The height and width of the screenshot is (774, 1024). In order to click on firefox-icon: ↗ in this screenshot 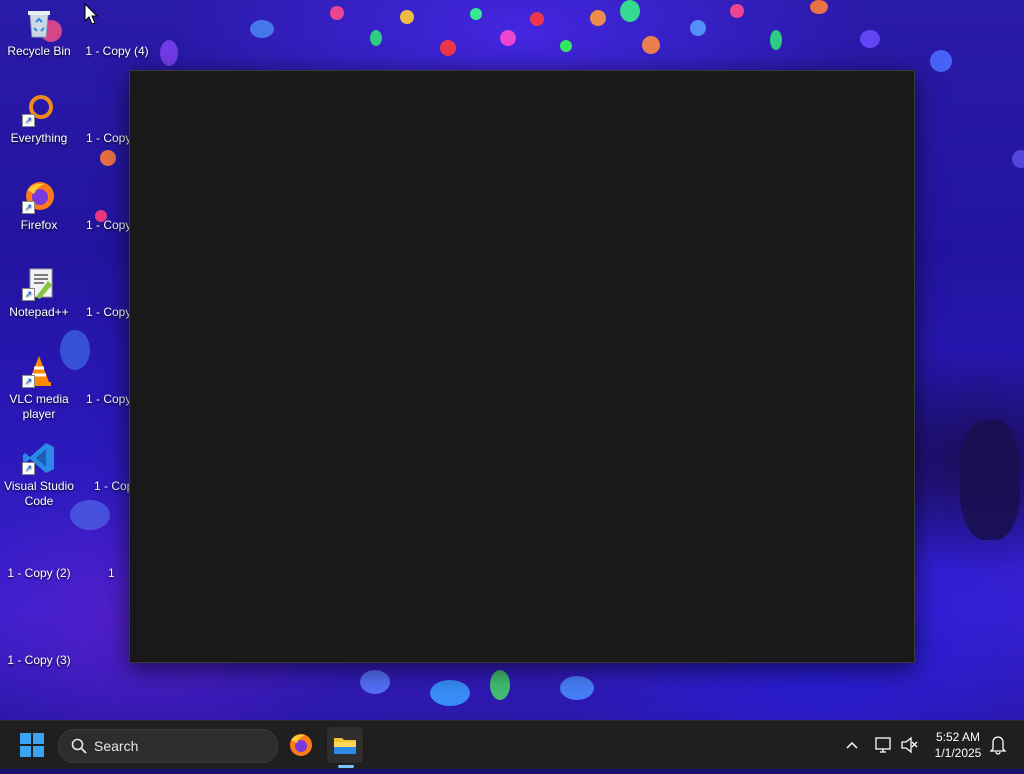, I will do `click(39, 197)`.